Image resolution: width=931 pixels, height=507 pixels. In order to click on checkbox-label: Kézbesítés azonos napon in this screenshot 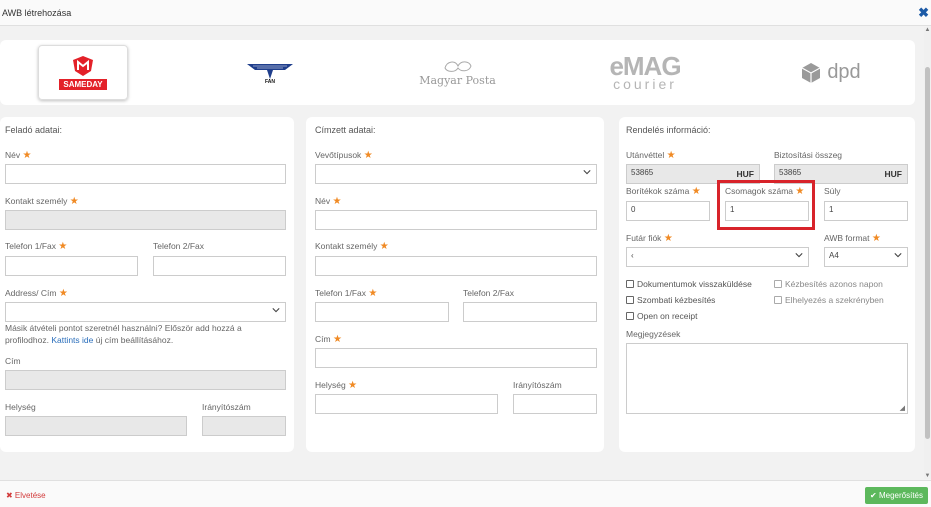, I will do `click(834, 284)`.